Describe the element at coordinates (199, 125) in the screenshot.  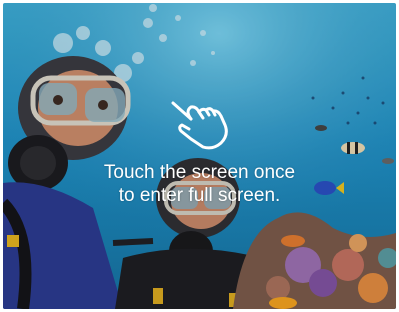
I see `tap-hand-icon` at that location.